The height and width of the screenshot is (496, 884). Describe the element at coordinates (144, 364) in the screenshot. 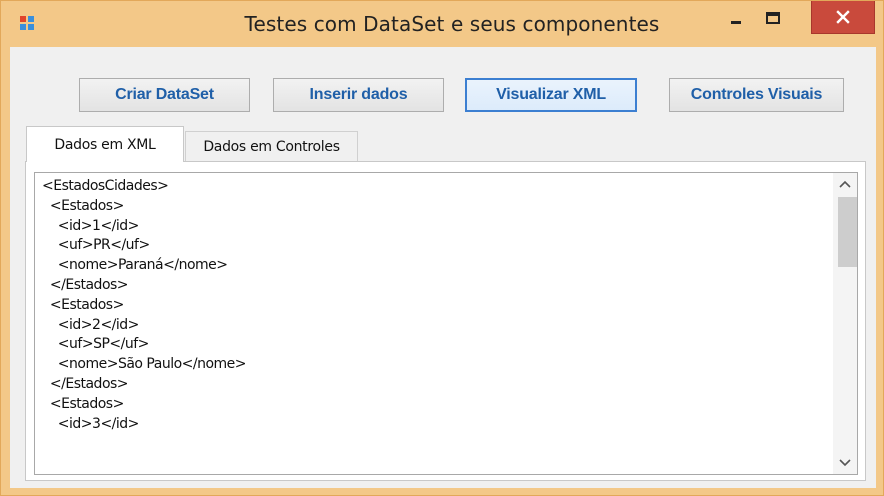

I see `xml-line: <nome>São Paulo</nome>` at that location.